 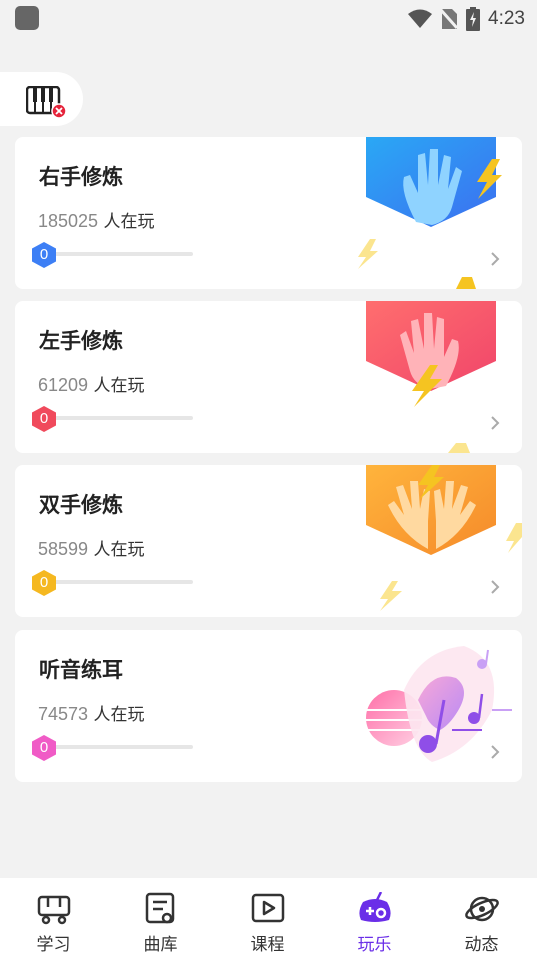 I want to click on nav-item-study: 学习, so click(x=53, y=917).